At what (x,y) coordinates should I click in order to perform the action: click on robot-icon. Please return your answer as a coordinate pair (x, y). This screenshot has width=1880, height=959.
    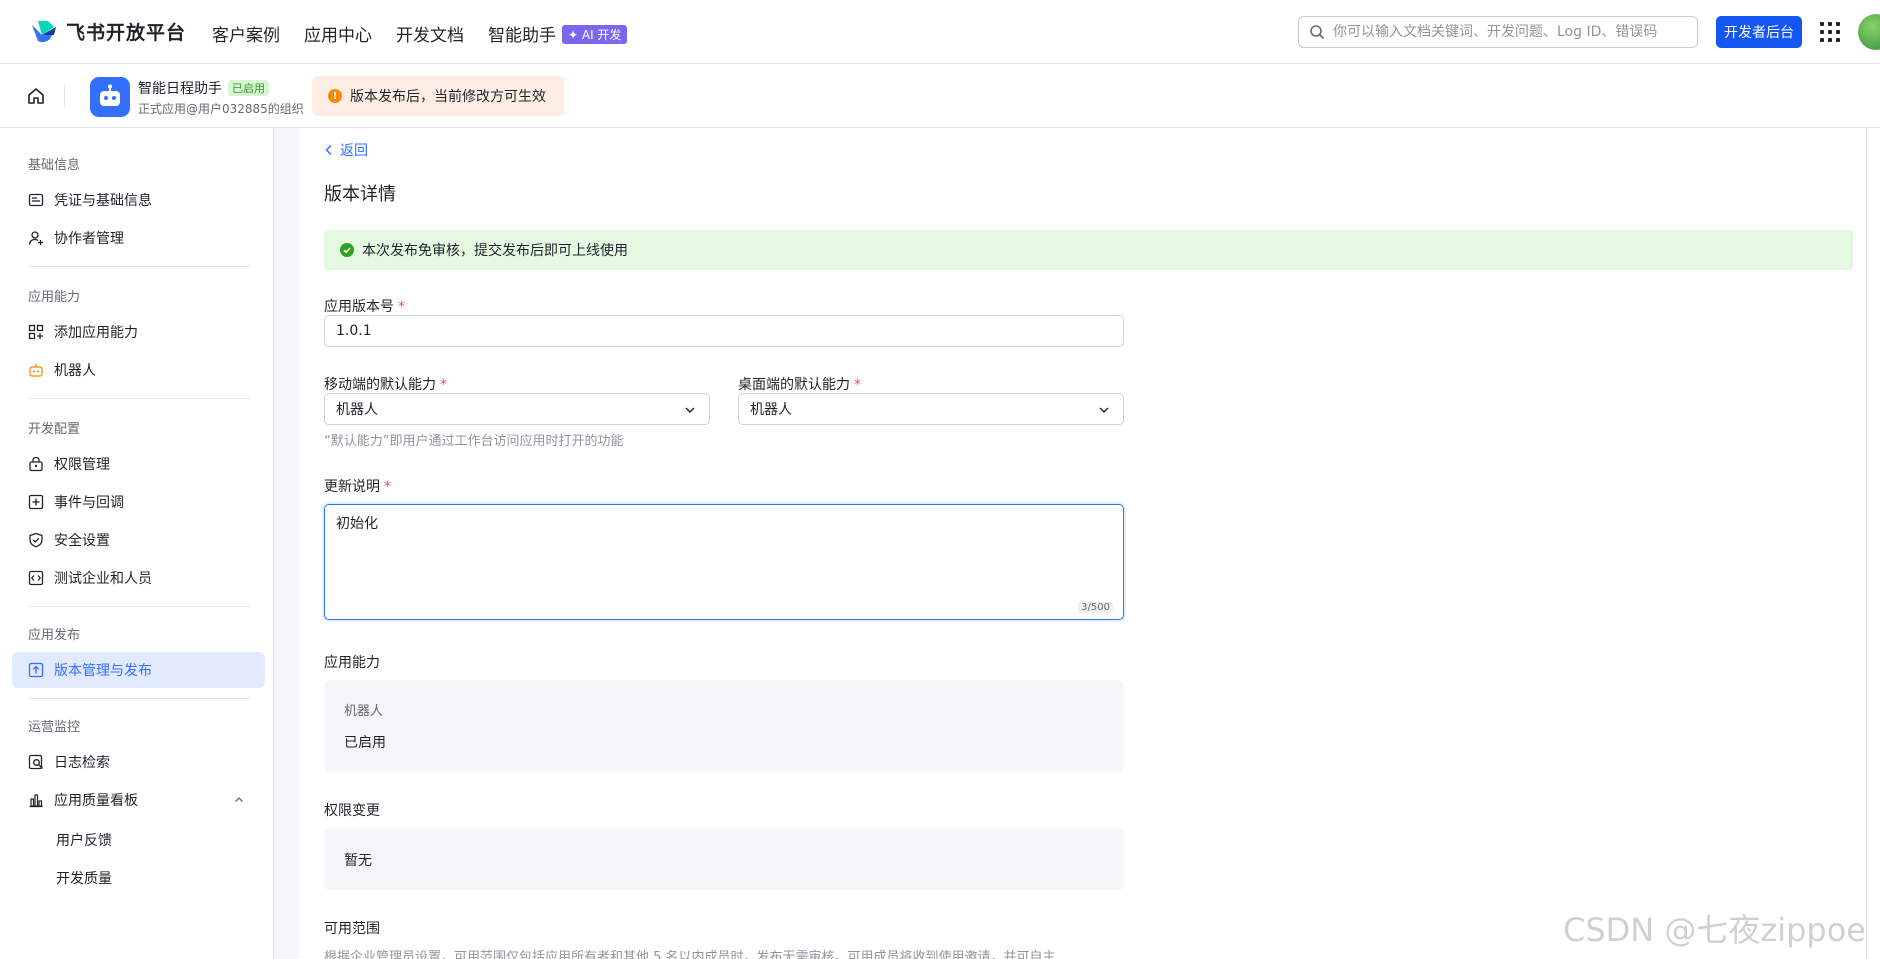
    Looking at the image, I should click on (110, 95).